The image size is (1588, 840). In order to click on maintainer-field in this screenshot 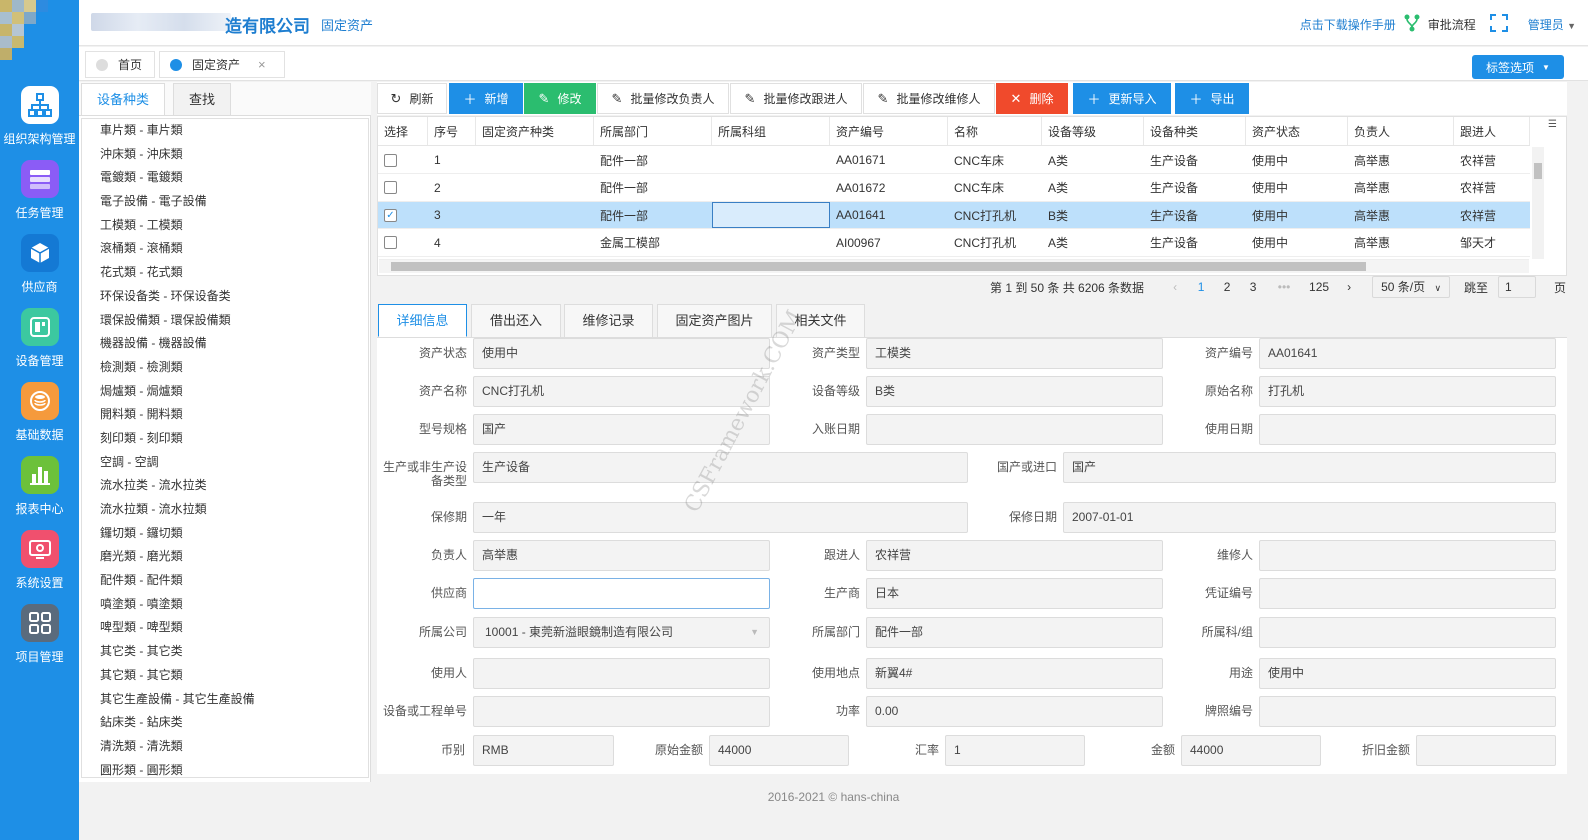, I will do `click(1407, 555)`.